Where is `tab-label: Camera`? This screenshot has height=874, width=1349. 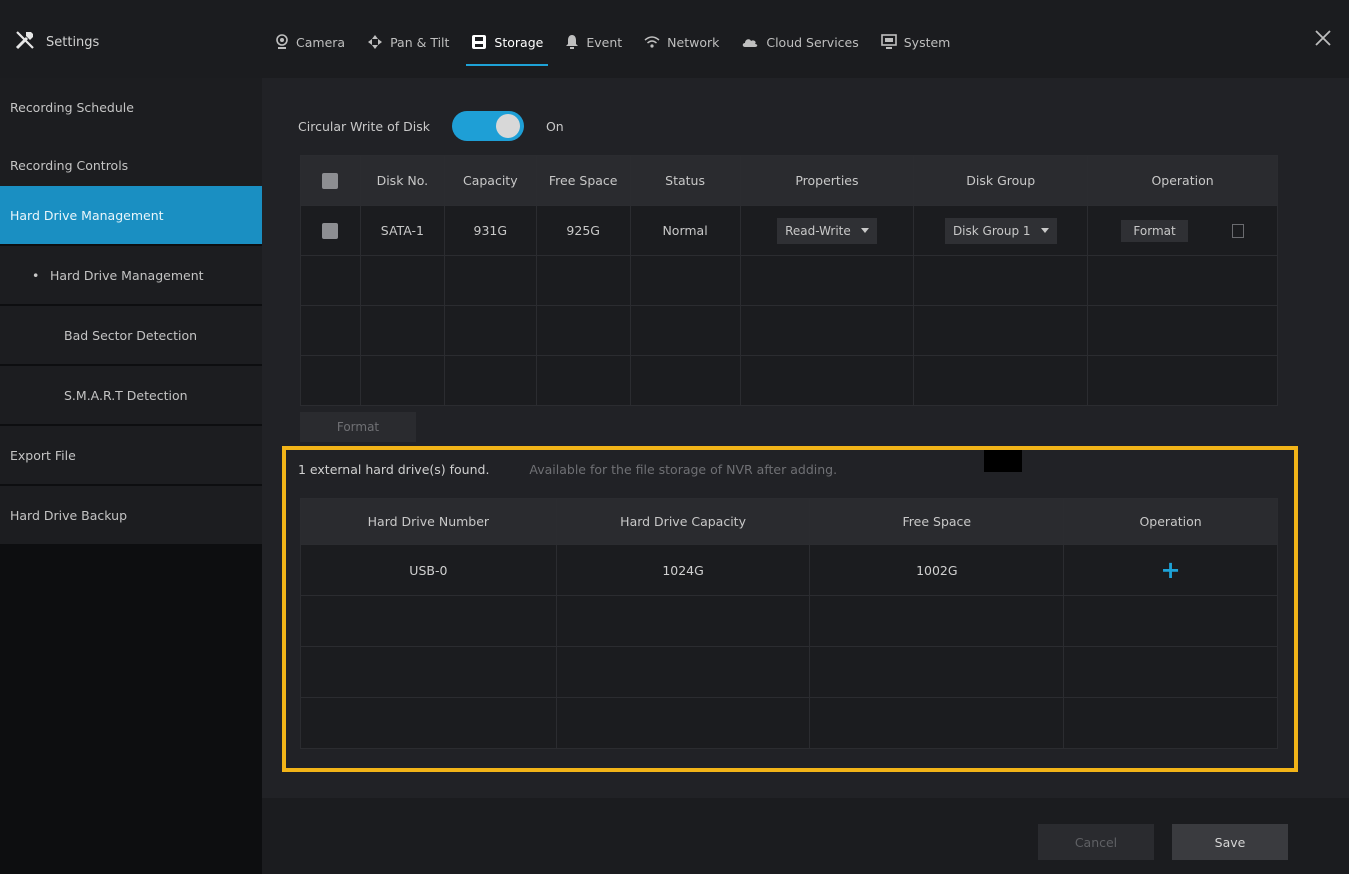 tab-label: Camera is located at coordinates (321, 42).